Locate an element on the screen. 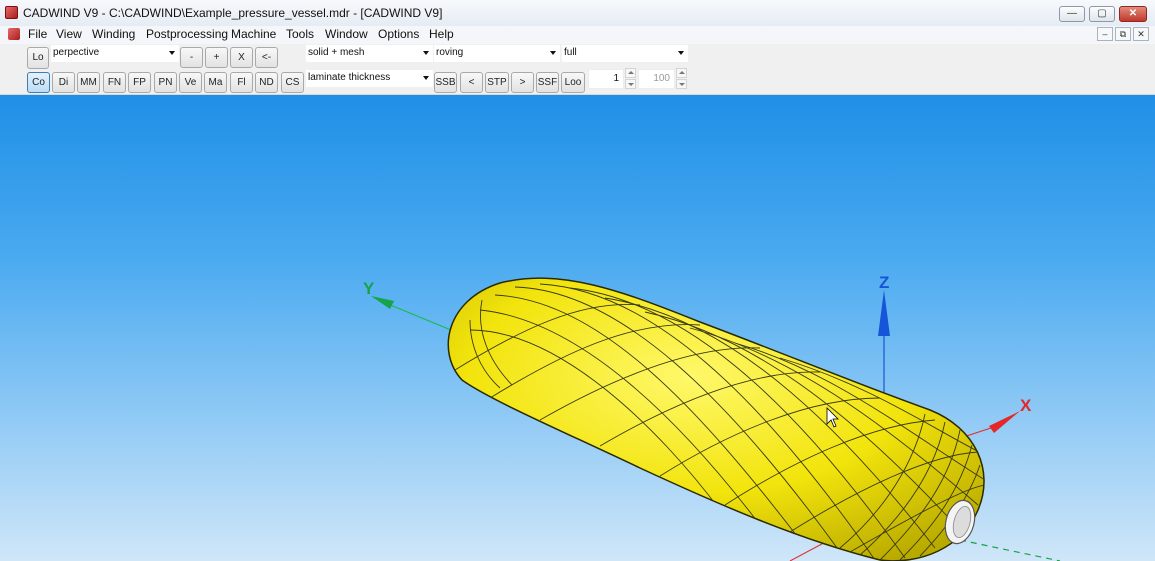 The height and width of the screenshot is (561, 1155). app-icon is located at coordinates (11, 12).